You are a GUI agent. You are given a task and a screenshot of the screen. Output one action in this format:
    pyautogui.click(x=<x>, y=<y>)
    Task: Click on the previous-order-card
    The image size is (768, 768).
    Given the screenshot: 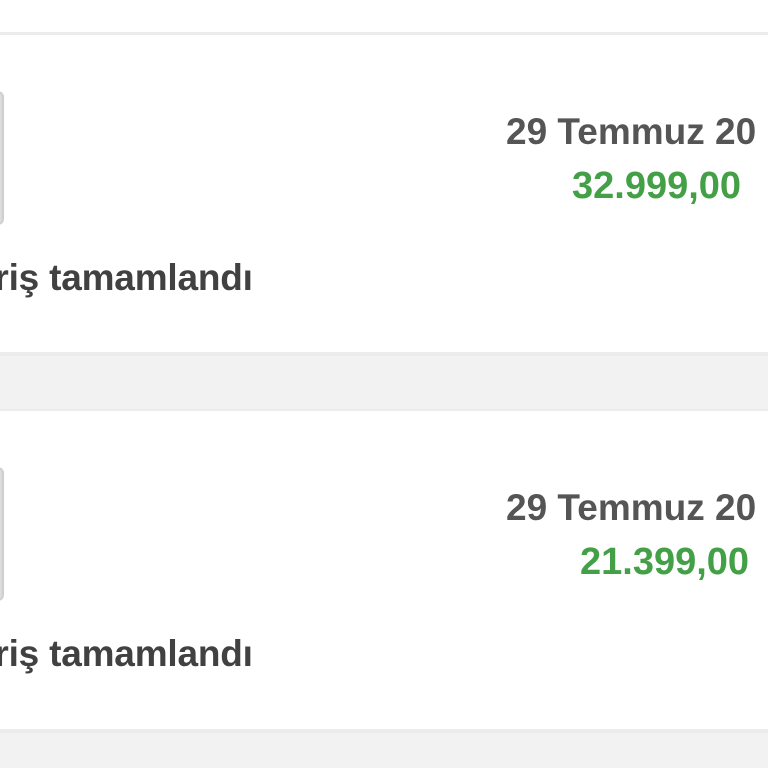 What is the action you would take?
    pyautogui.click(x=384, y=17)
    